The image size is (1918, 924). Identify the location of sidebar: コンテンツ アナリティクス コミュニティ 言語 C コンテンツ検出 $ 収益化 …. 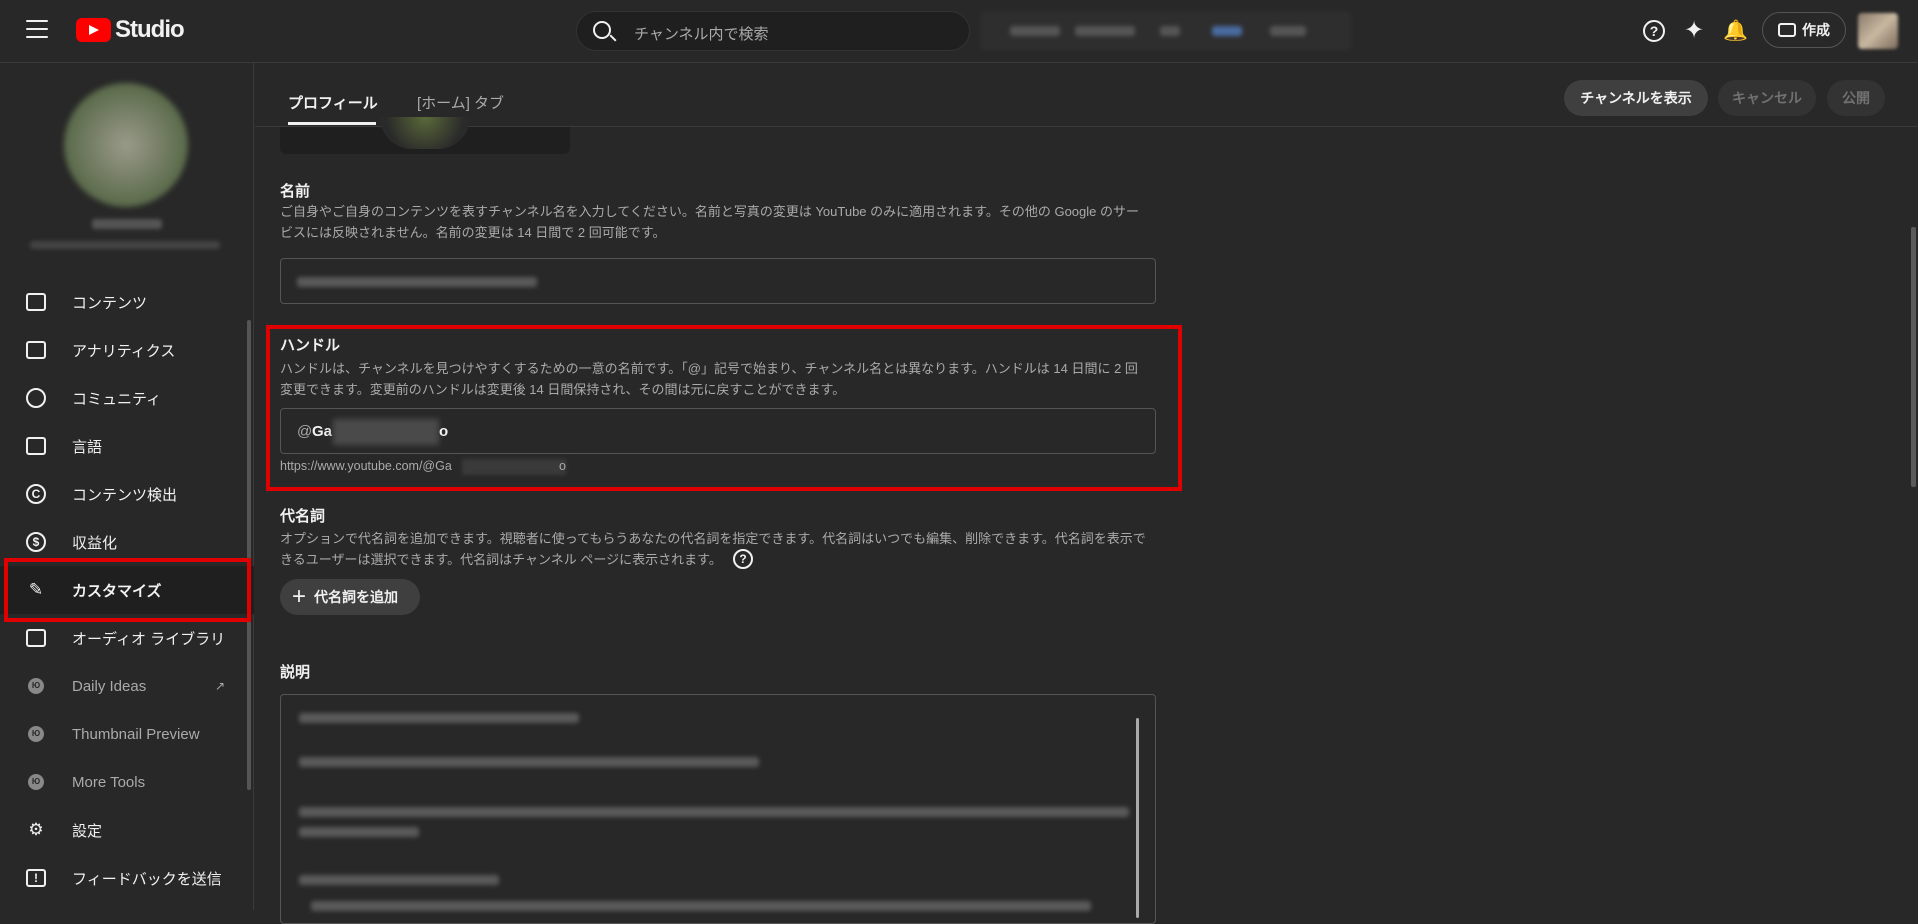
(127, 486).